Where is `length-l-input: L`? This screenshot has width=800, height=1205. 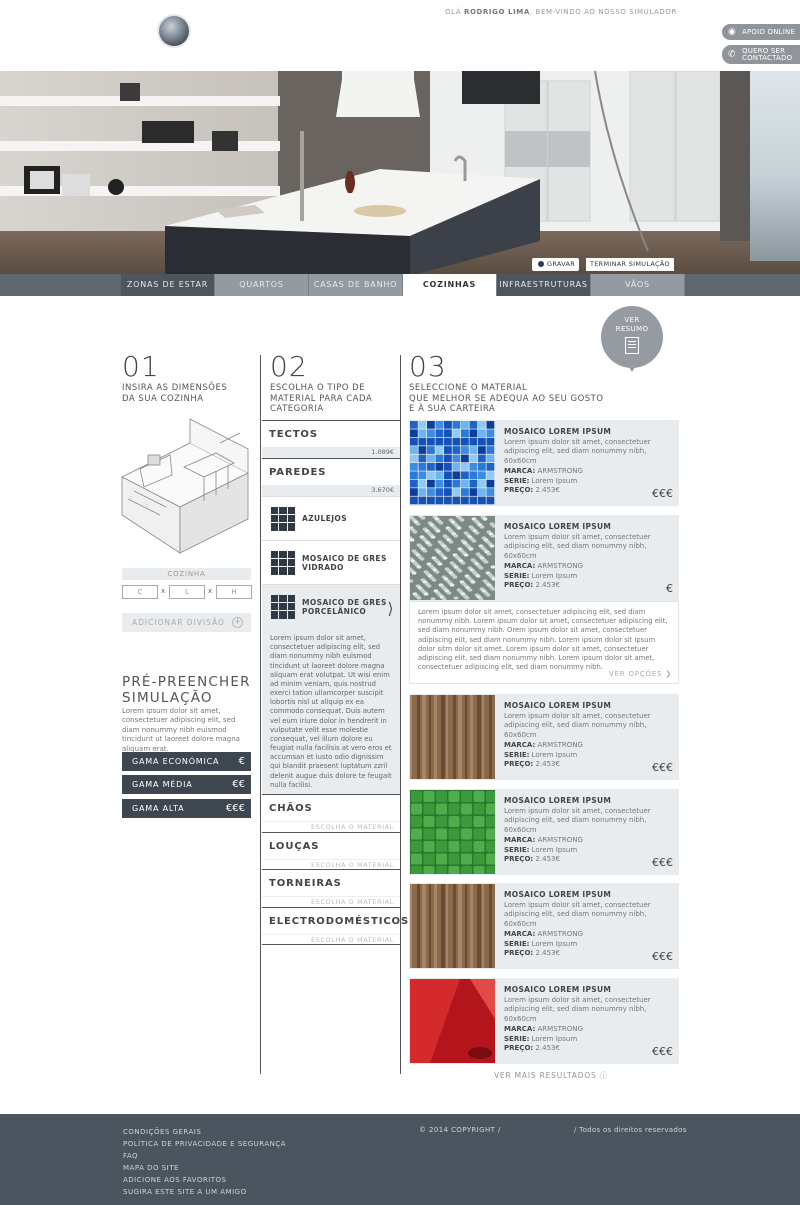
length-l-input: L is located at coordinates (187, 592).